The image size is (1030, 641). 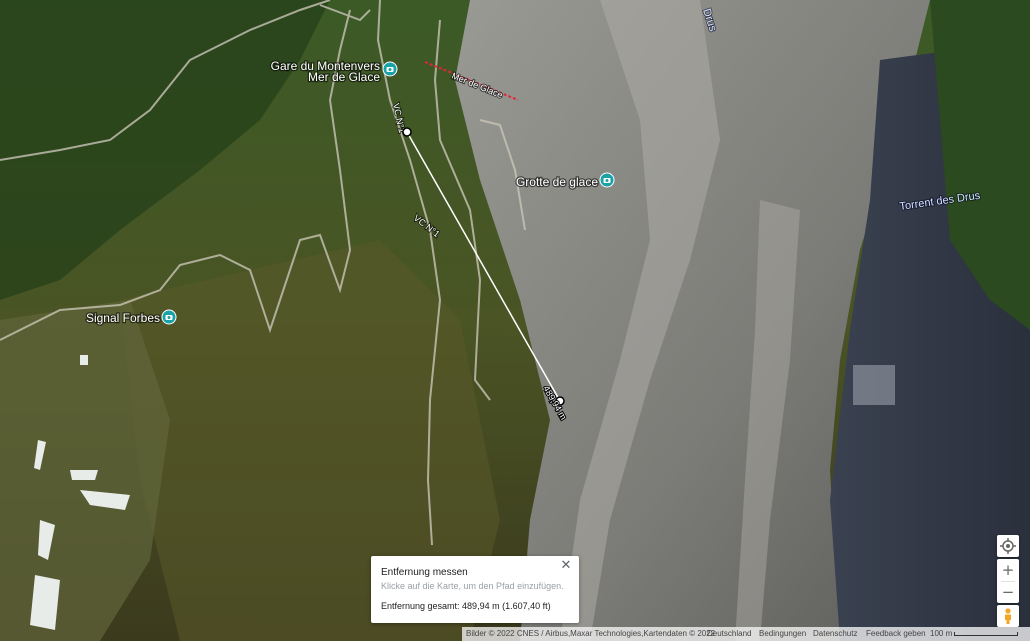 I want to click on zoom-divider, so click(x=1008, y=581).